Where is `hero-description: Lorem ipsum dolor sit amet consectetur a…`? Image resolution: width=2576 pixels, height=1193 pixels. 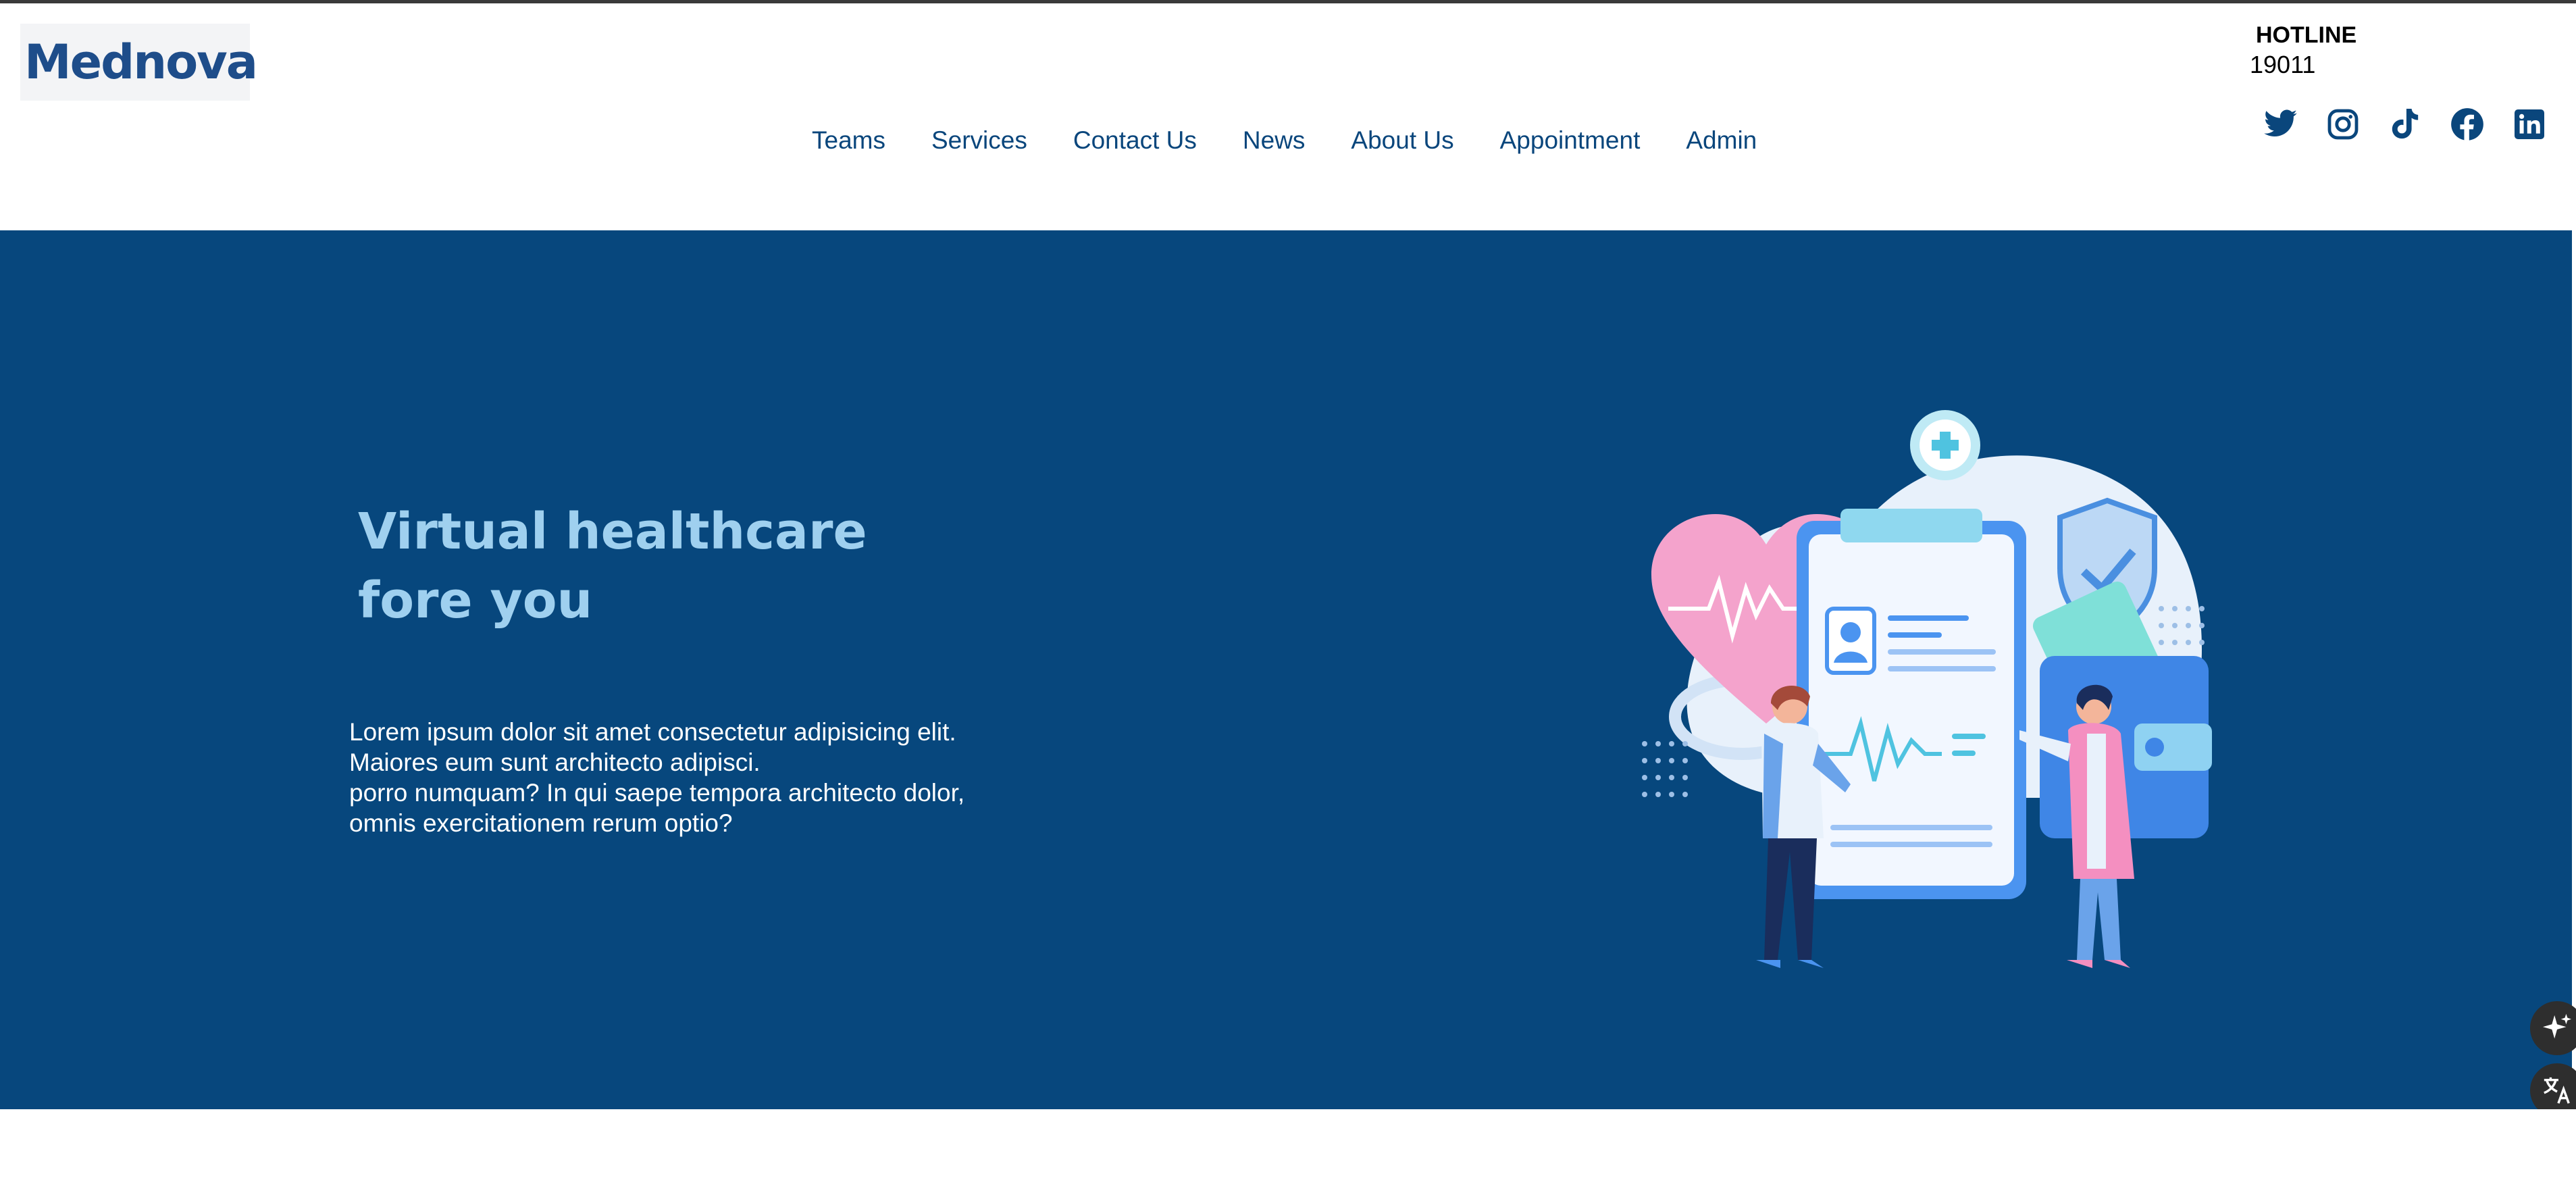 hero-description: Lorem ipsum dolor sit amet consectetur a… is located at coordinates (687, 778).